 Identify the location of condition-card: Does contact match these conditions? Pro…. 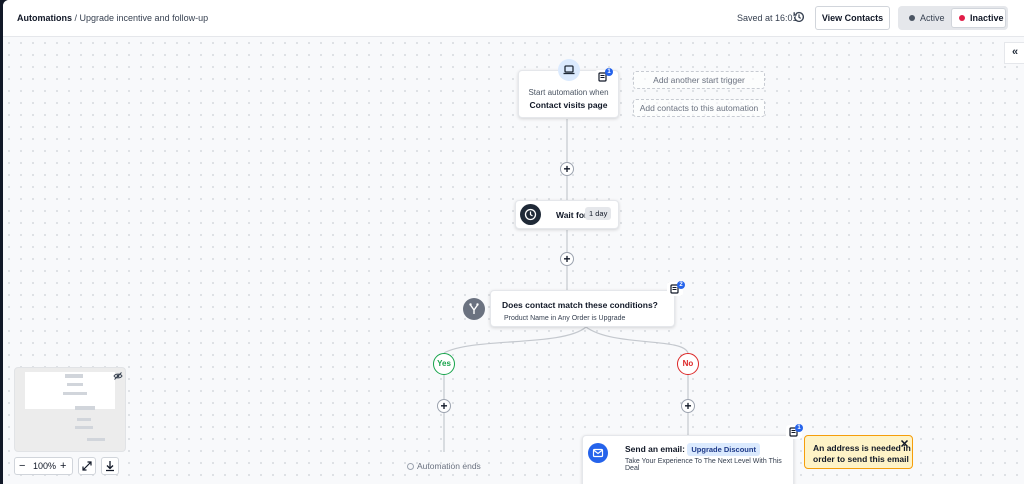
(582, 308).